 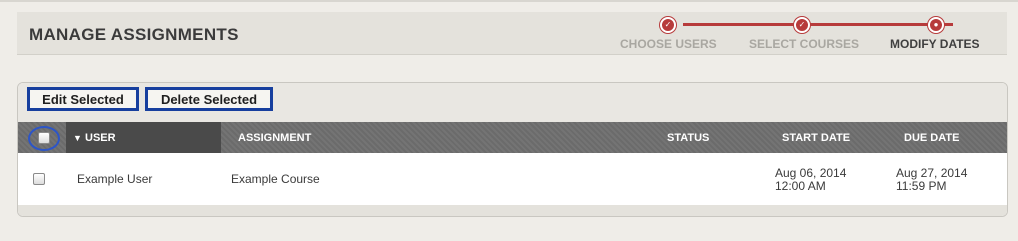 I want to click on step-label-modify-dates: MODIFY DATES, so click(x=935, y=44).